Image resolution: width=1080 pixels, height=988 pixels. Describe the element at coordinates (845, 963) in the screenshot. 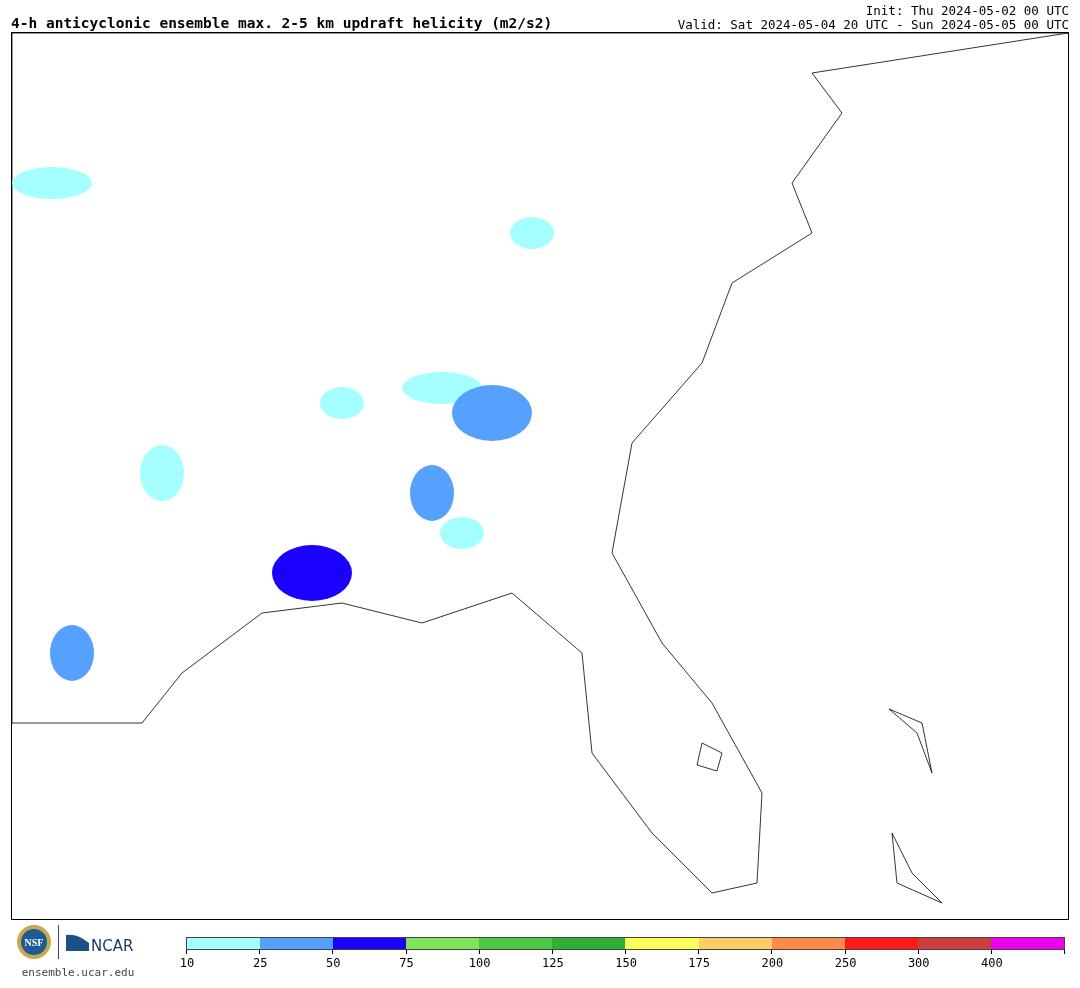

I see `legend-label: 250` at that location.